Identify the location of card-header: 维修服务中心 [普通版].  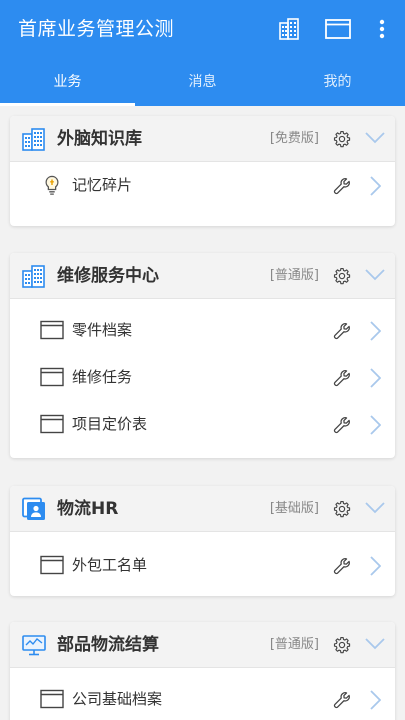
(202, 276).